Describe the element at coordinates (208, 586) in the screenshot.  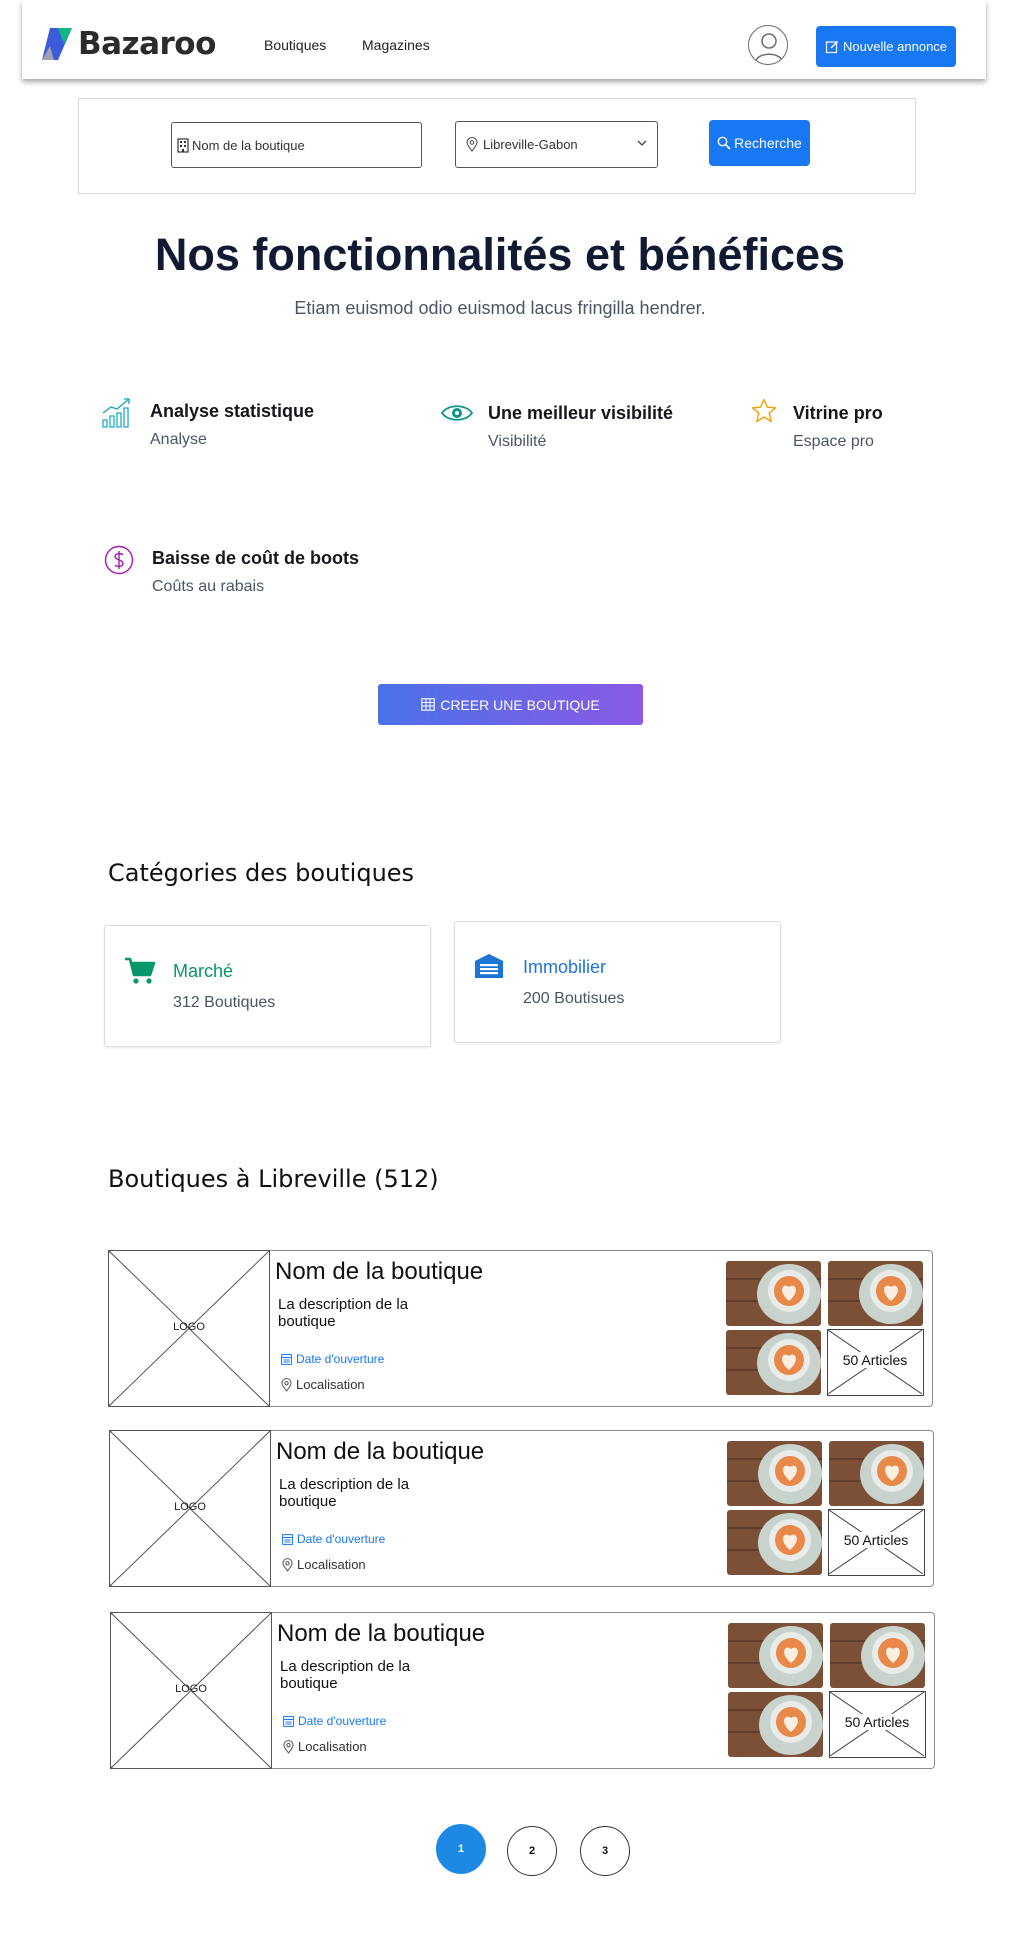
I see `feature-desc: Coûts au rabais` at that location.